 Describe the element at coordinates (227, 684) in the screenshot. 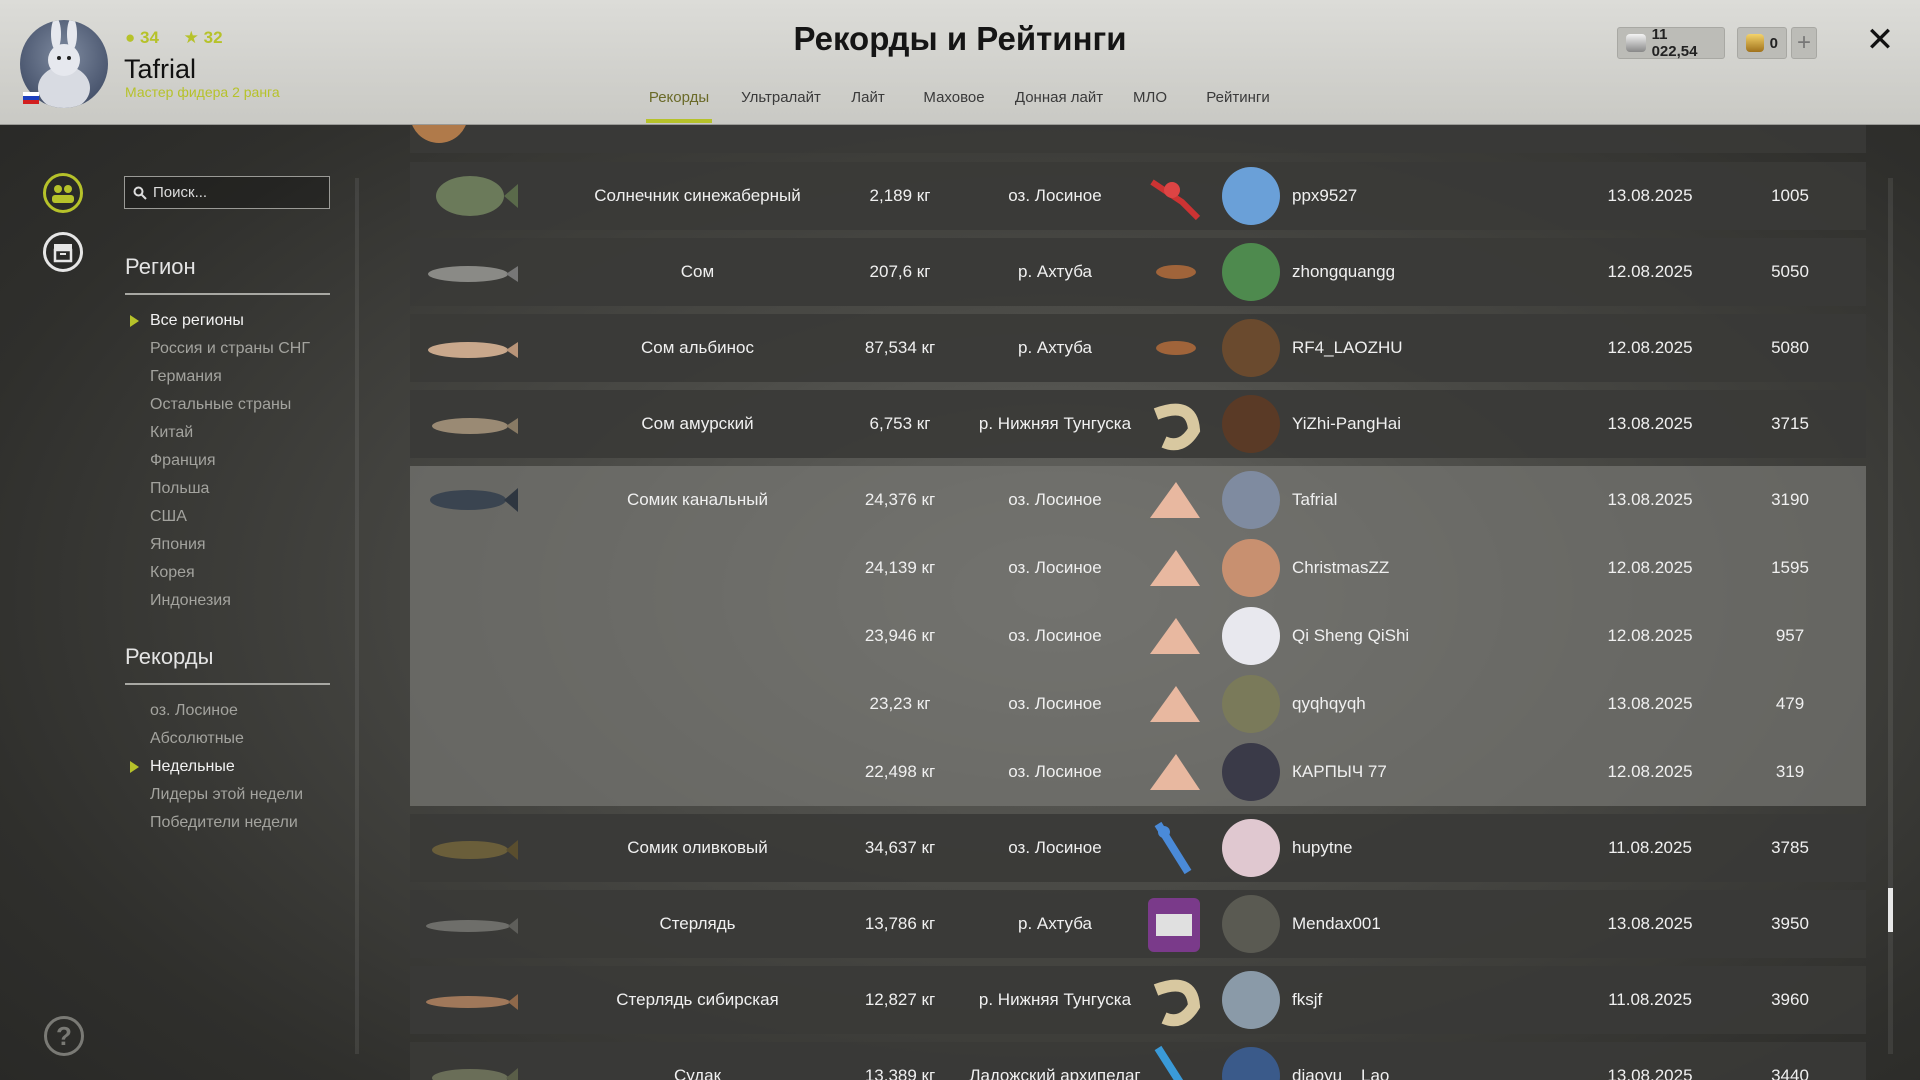

I see `records-divider` at that location.